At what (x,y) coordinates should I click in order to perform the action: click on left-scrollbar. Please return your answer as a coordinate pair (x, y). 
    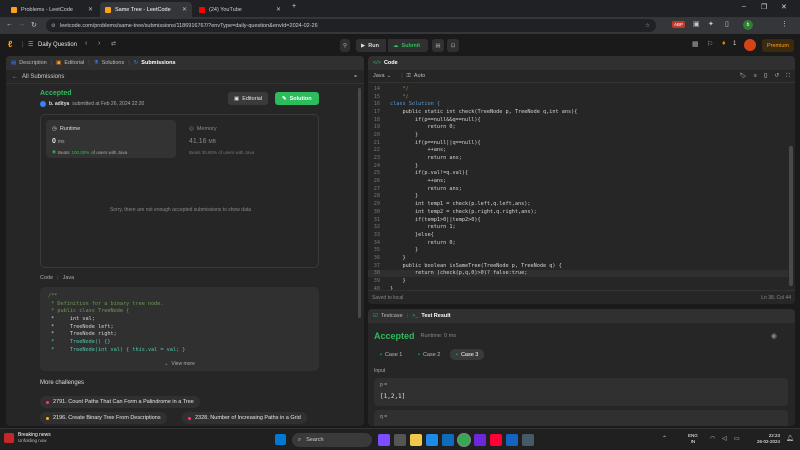
    Looking at the image, I should click on (359, 203).